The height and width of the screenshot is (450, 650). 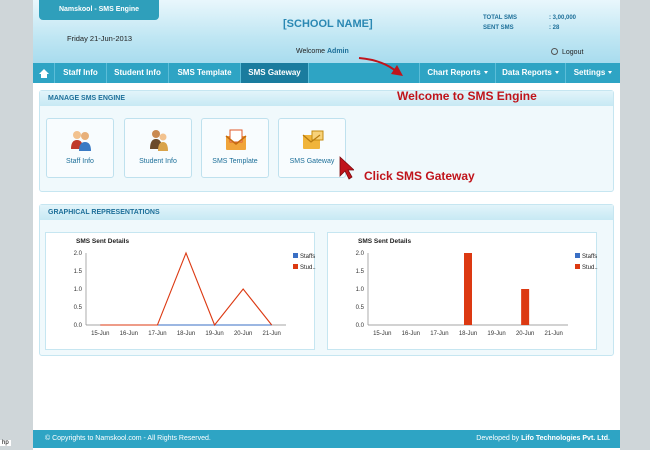 What do you see at coordinates (467, 96) in the screenshot?
I see `welcome-callout: Welcome to SMS Engine` at bounding box center [467, 96].